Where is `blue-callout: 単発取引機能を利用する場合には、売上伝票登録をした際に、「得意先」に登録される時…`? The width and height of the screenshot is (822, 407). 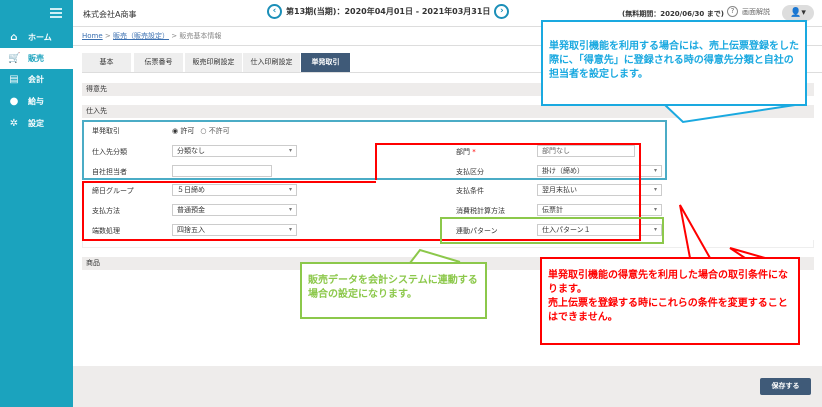 blue-callout: 単発取引機能を利用する場合には、売上伝票登録をした際に、「得意先」に登録される時… is located at coordinates (674, 63).